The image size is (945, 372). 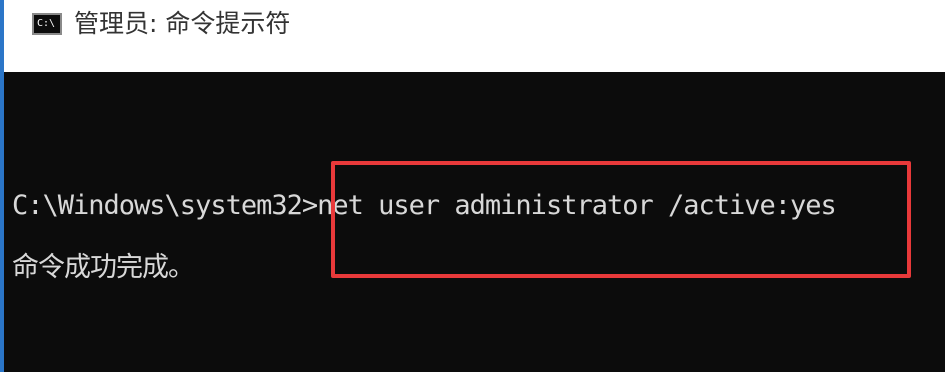 I want to click on command-output: 命令成功完成。, so click(x=103, y=267).